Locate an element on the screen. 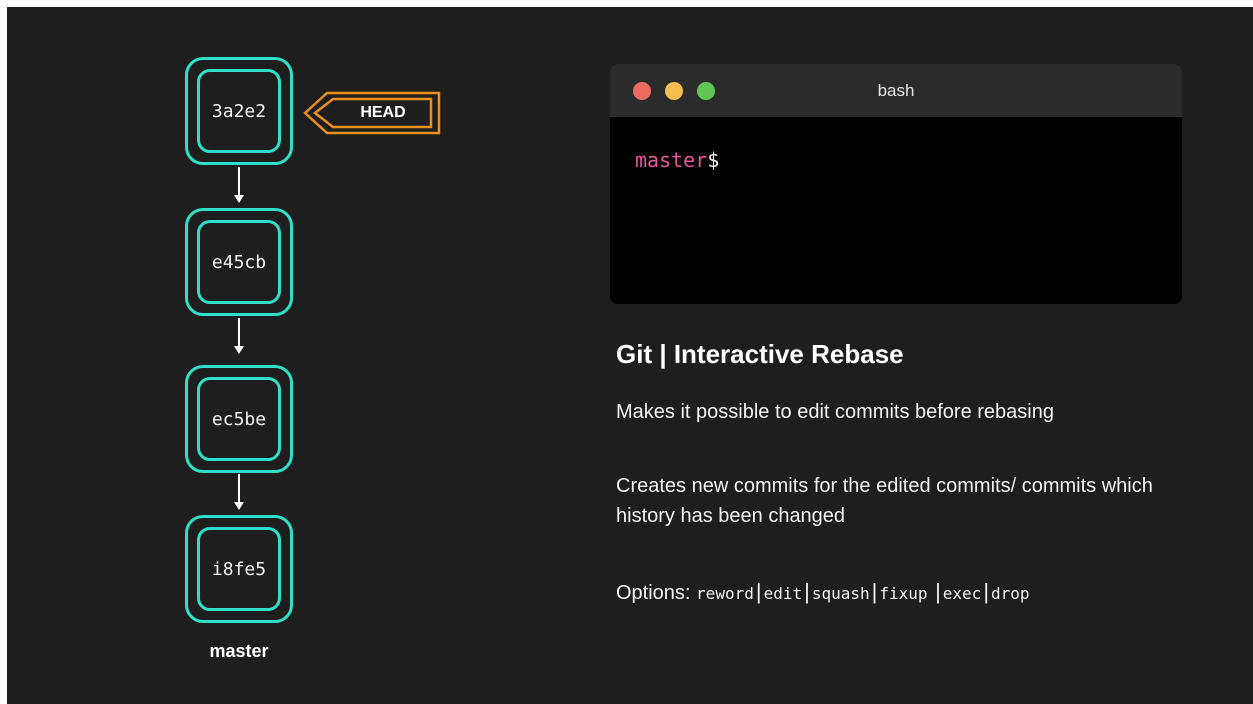  commit-node-3: ec5be is located at coordinates (239, 419).